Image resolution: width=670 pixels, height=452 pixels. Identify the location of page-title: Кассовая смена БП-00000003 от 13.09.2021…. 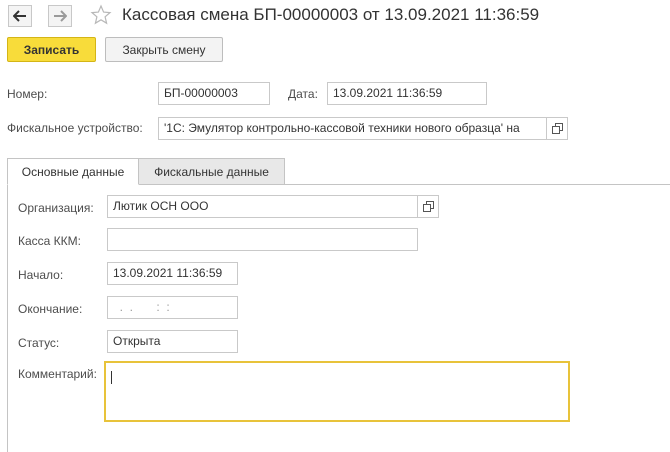
(331, 14).